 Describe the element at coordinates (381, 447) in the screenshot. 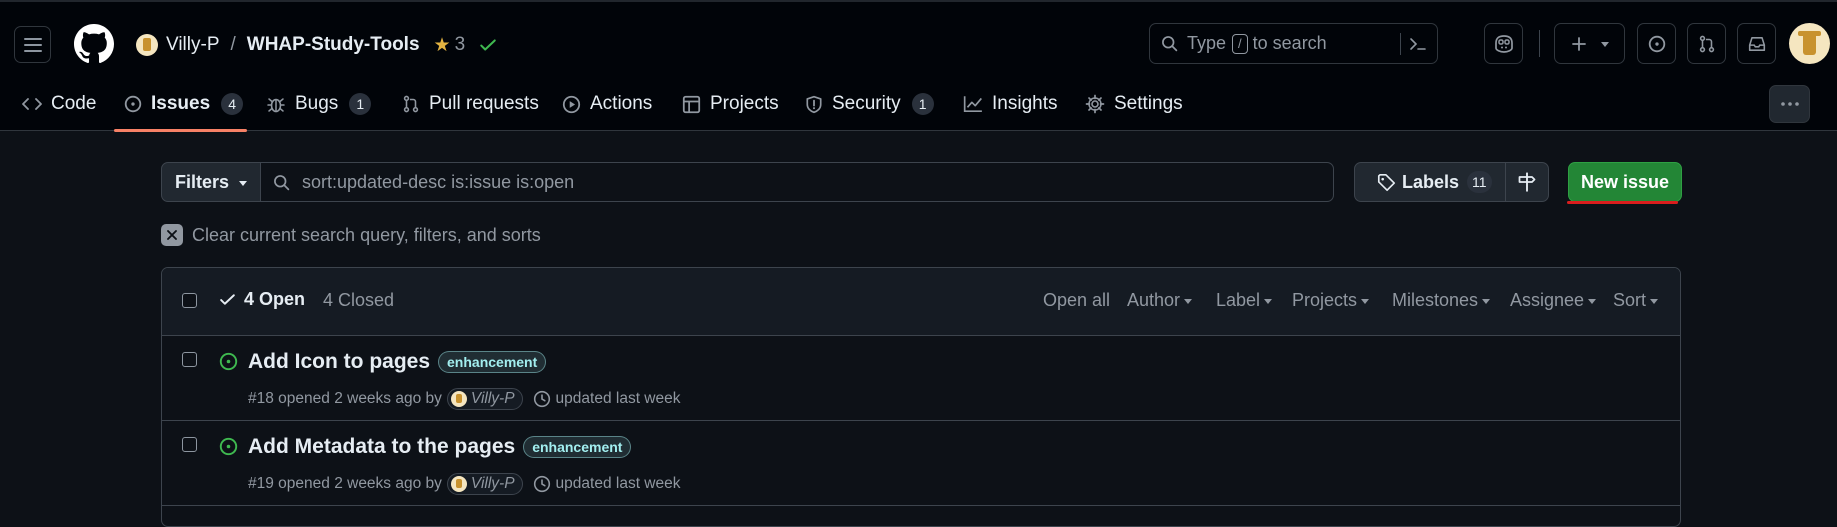

I see `issue-title-link: Add Metadata to the pages` at that location.